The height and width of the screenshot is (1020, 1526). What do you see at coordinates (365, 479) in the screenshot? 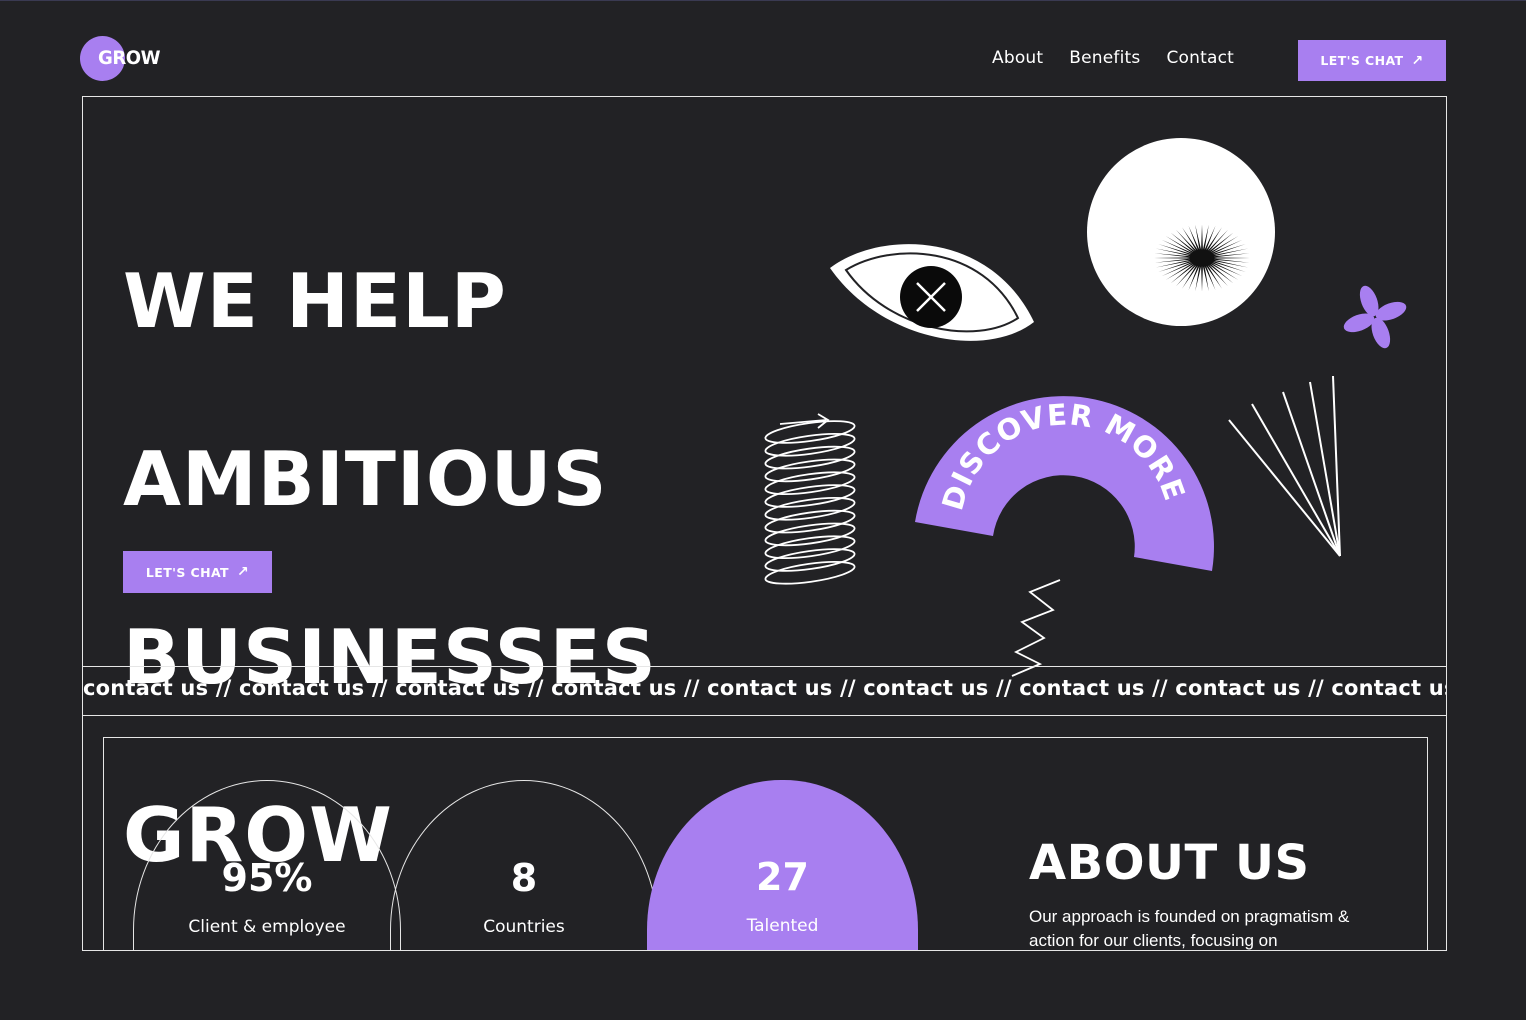
I see `headline-line: AMBITIOUS` at bounding box center [365, 479].